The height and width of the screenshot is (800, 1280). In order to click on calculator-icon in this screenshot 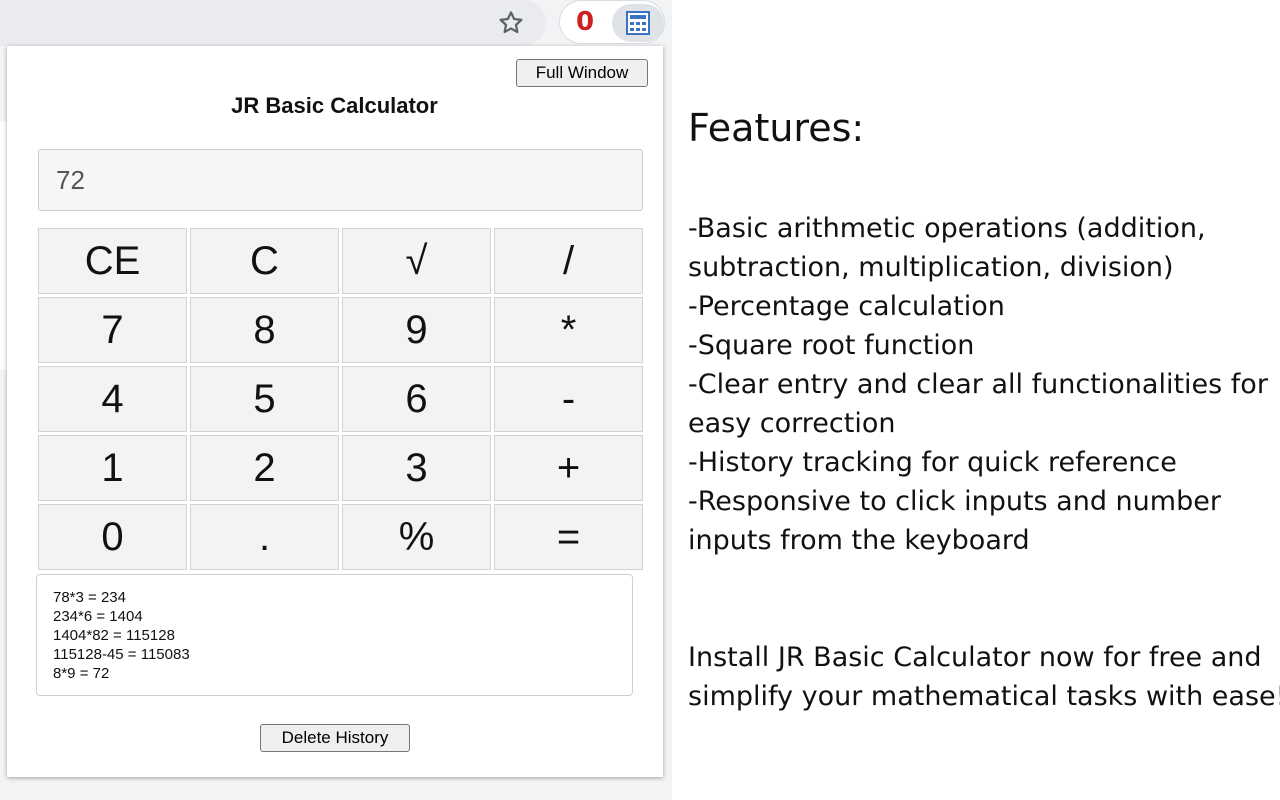, I will do `click(638, 23)`.